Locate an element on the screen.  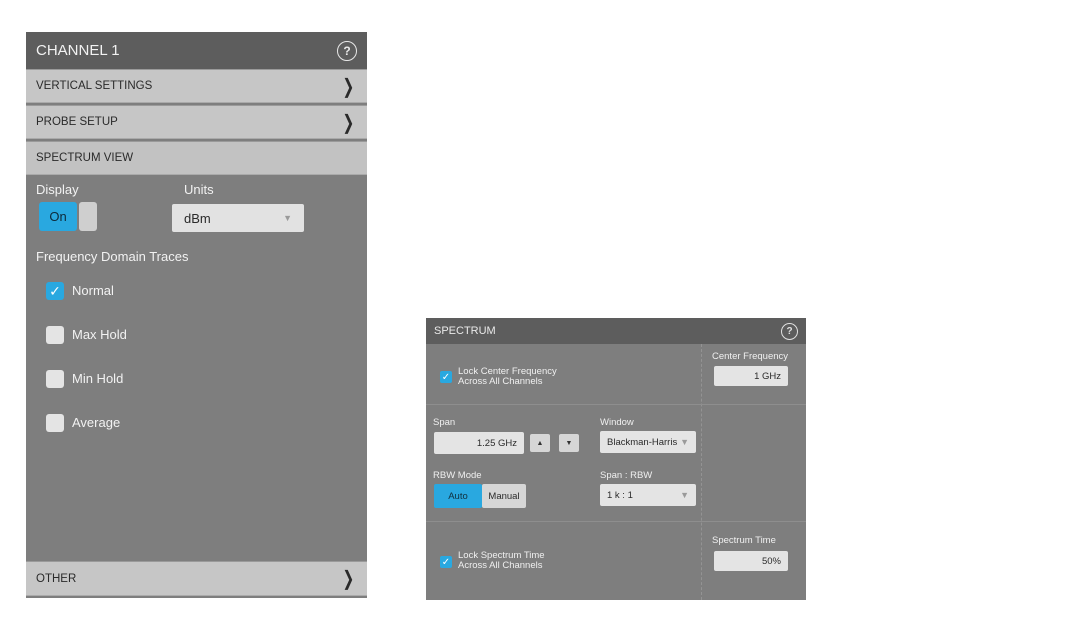
span-input: 1.25 GHz is located at coordinates (479, 443).